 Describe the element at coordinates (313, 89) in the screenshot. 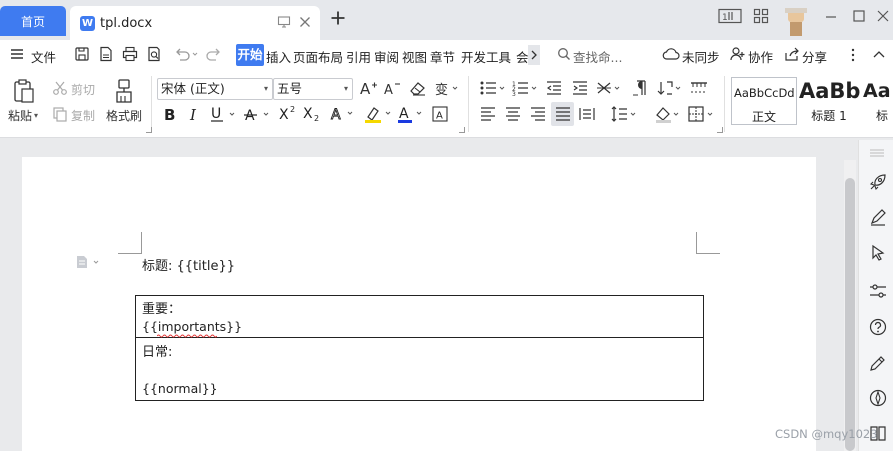

I see `font-size-select: 五号 ▾` at that location.